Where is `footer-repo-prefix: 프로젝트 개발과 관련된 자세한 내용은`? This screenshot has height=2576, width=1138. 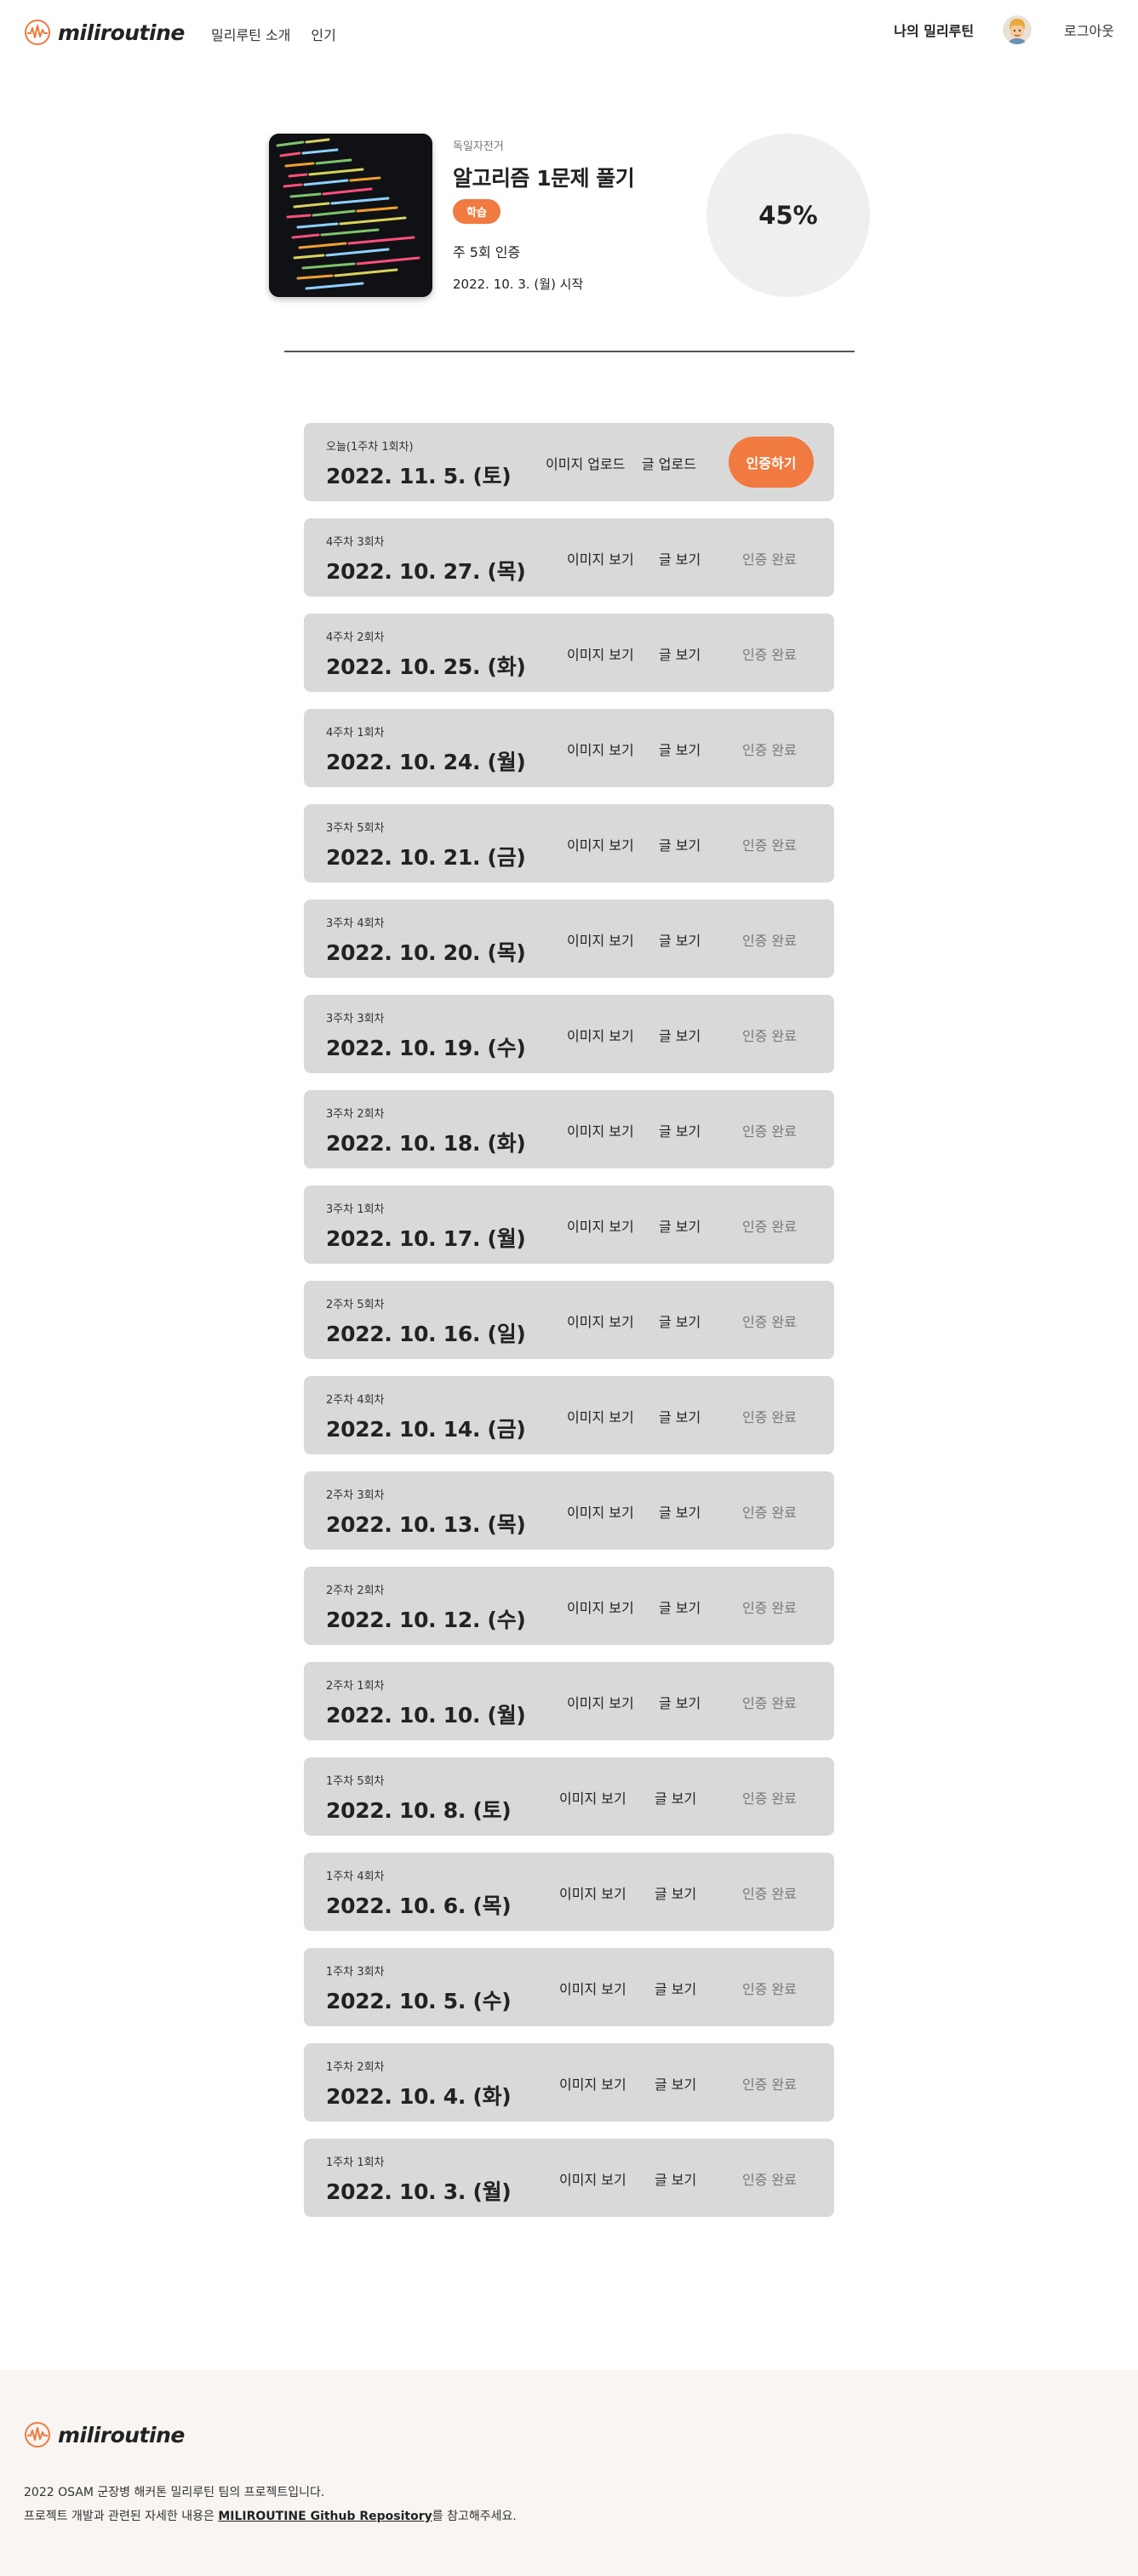 footer-repo-prefix: 프로젝트 개발과 관련된 자세한 내용은 is located at coordinates (122, 2516).